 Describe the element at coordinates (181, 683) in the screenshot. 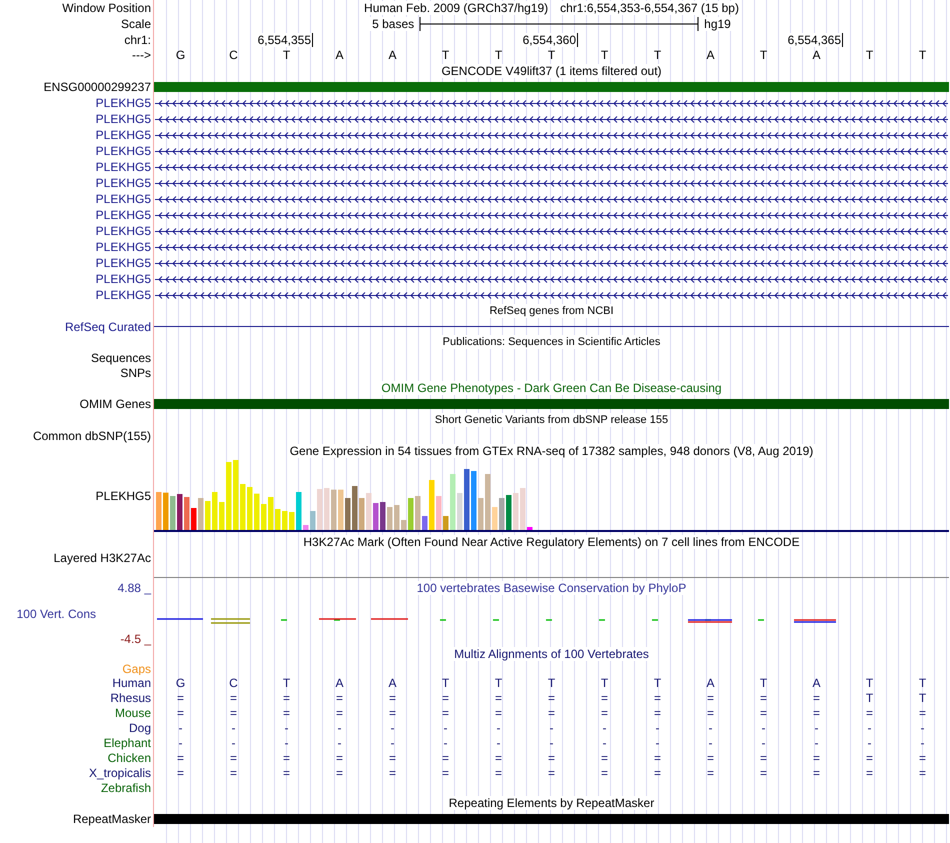

I see `alignment-base: G` at that location.